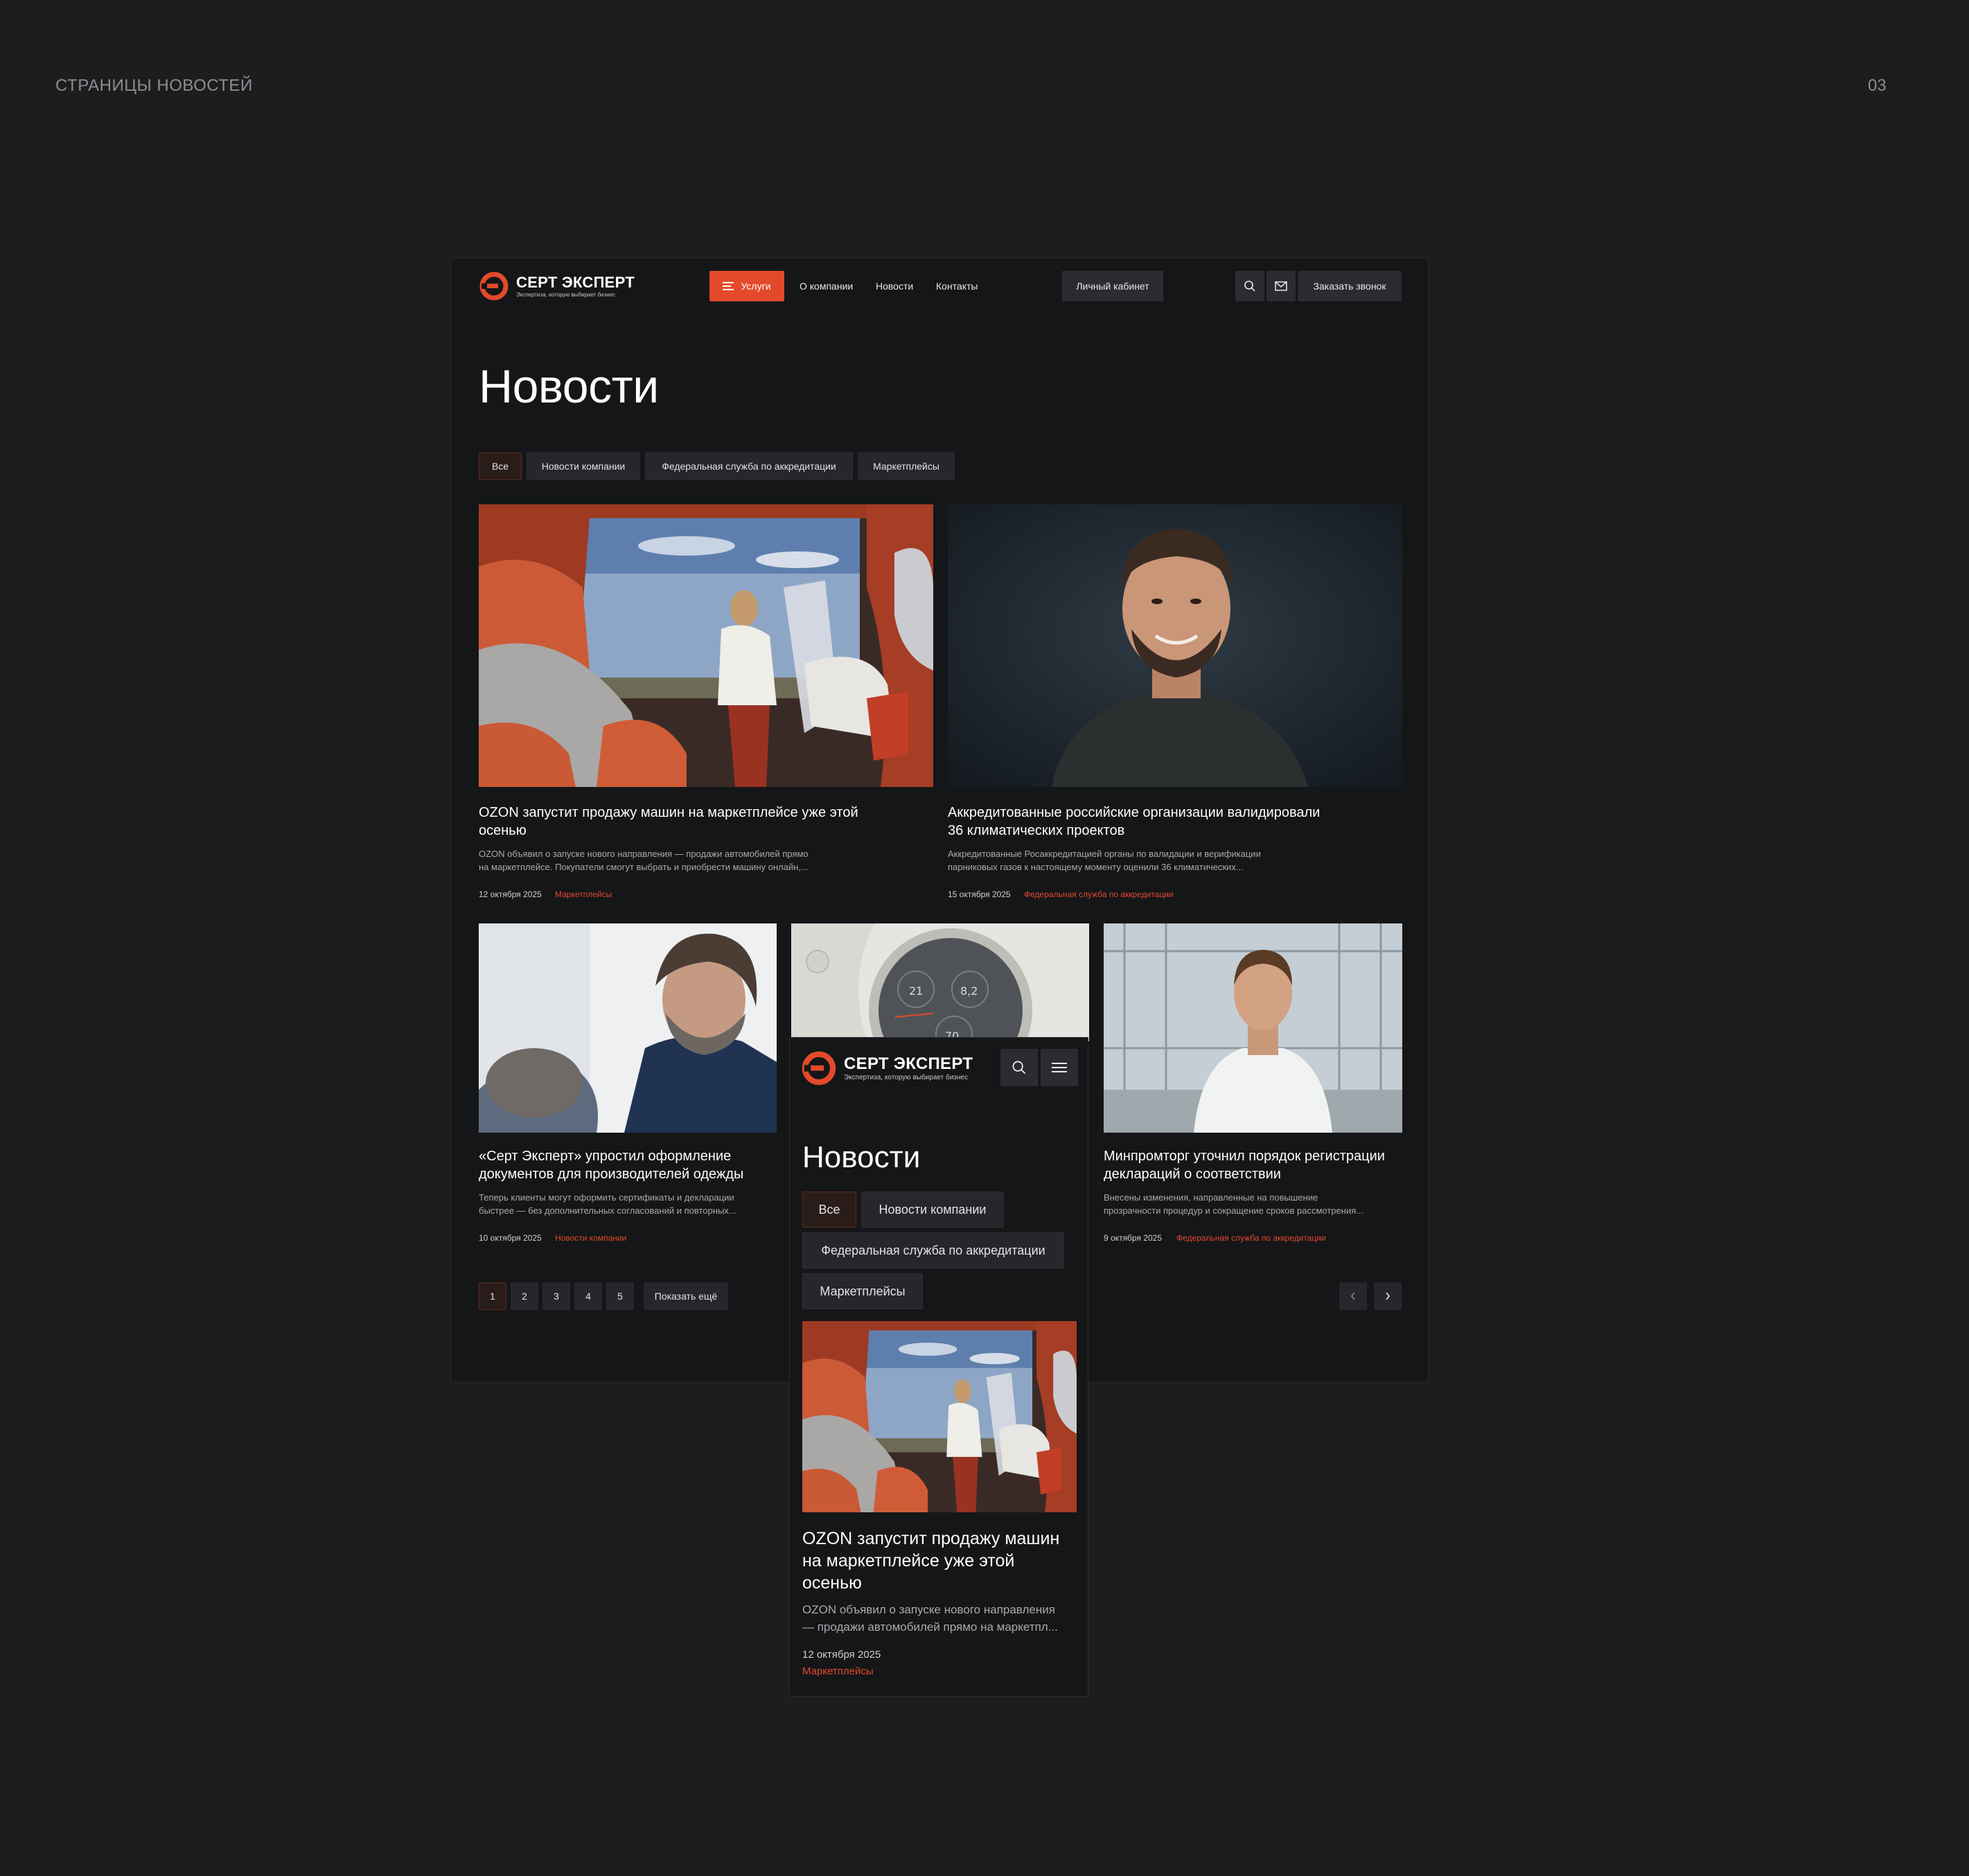  Describe the element at coordinates (686, 1296) in the screenshot. I see `show-more-button: Показать ещё` at that location.